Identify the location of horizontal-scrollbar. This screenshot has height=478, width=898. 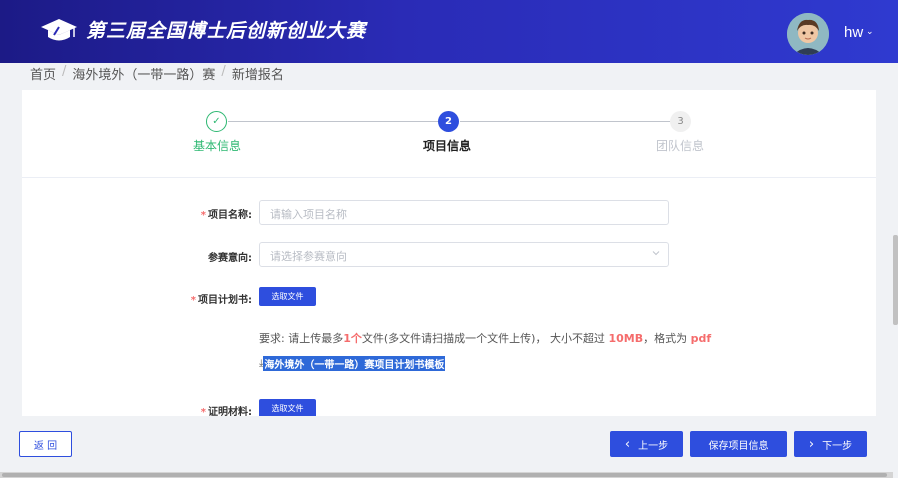
(444, 475).